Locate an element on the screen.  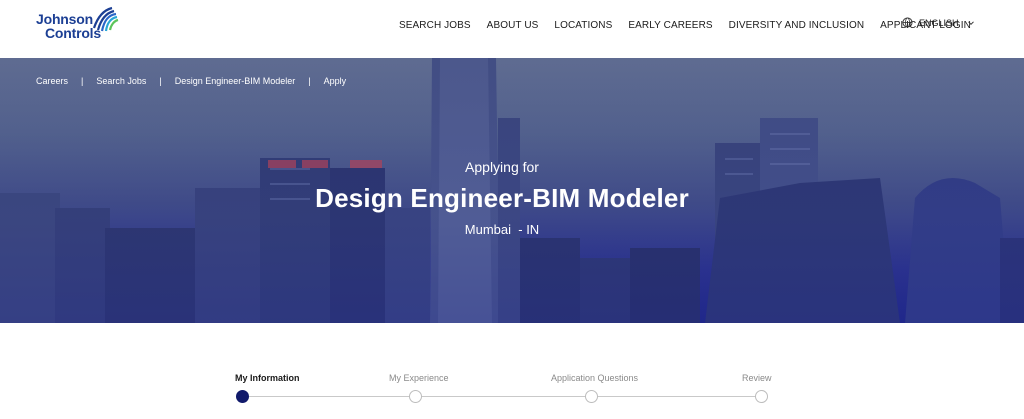
nav-search-jobs: SEARCH JOBS is located at coordinates (435, 25).